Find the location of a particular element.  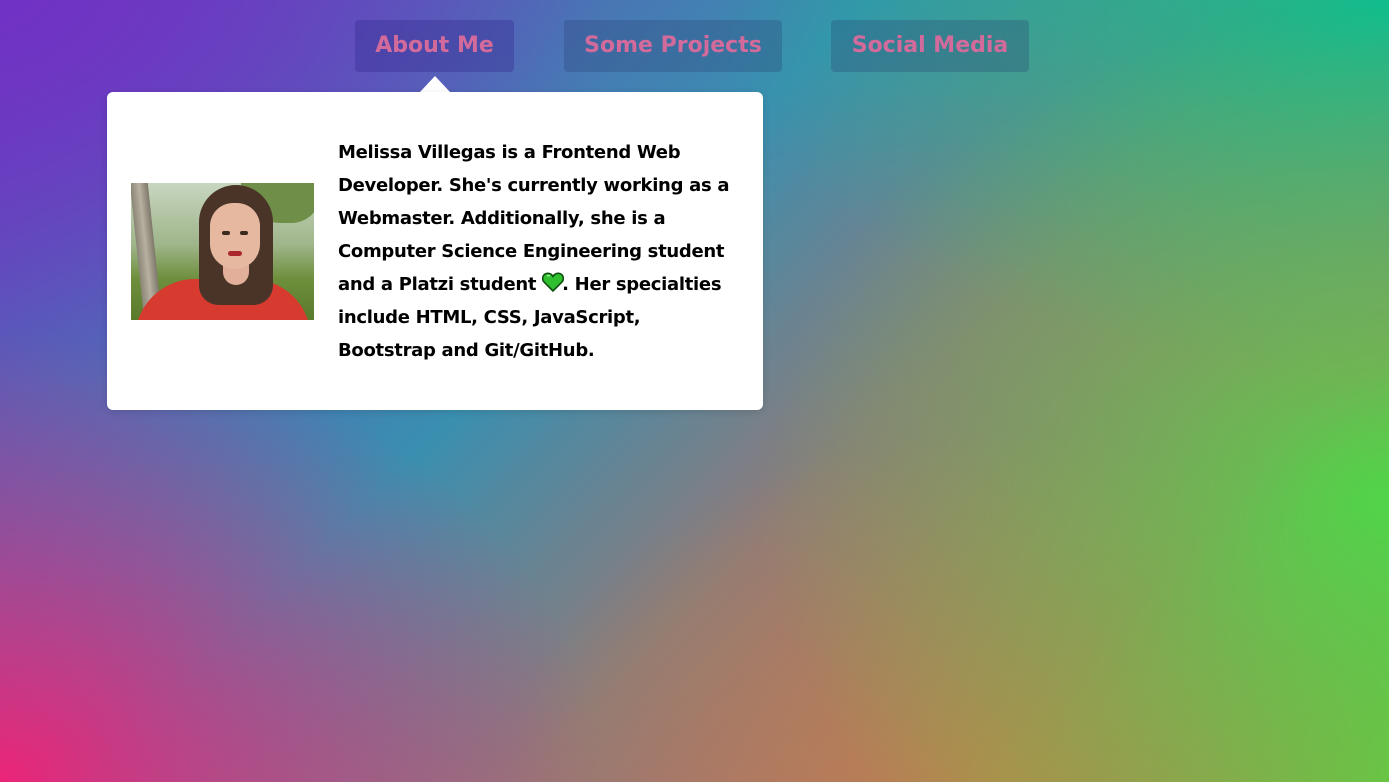

social-media-button: Social Media is located at coordinates (930, 46).